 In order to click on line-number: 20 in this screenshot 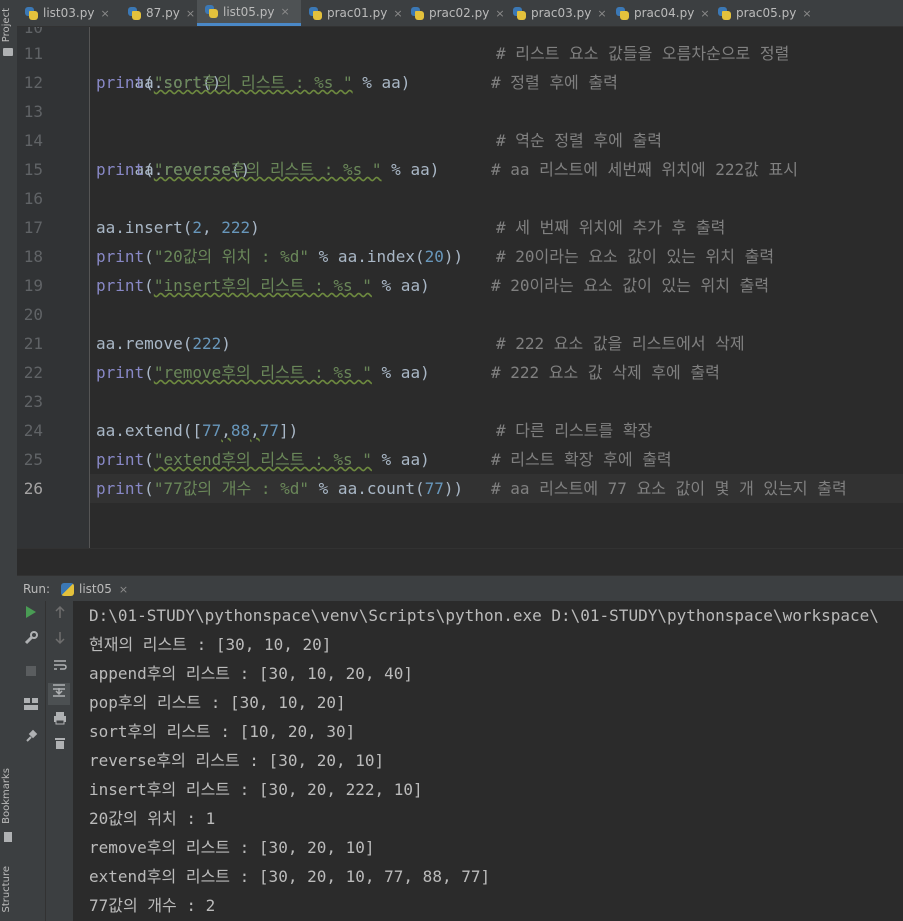, I will do `click(33, 314)`.